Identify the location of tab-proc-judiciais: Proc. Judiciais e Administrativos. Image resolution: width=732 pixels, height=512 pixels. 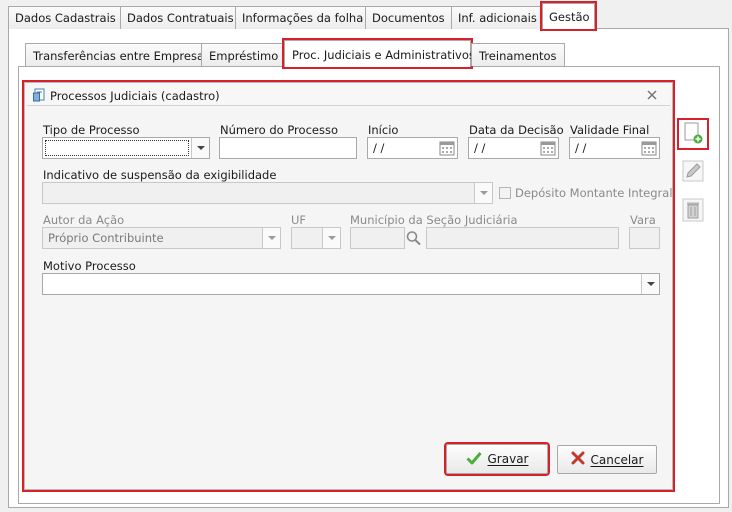
(378, 53).